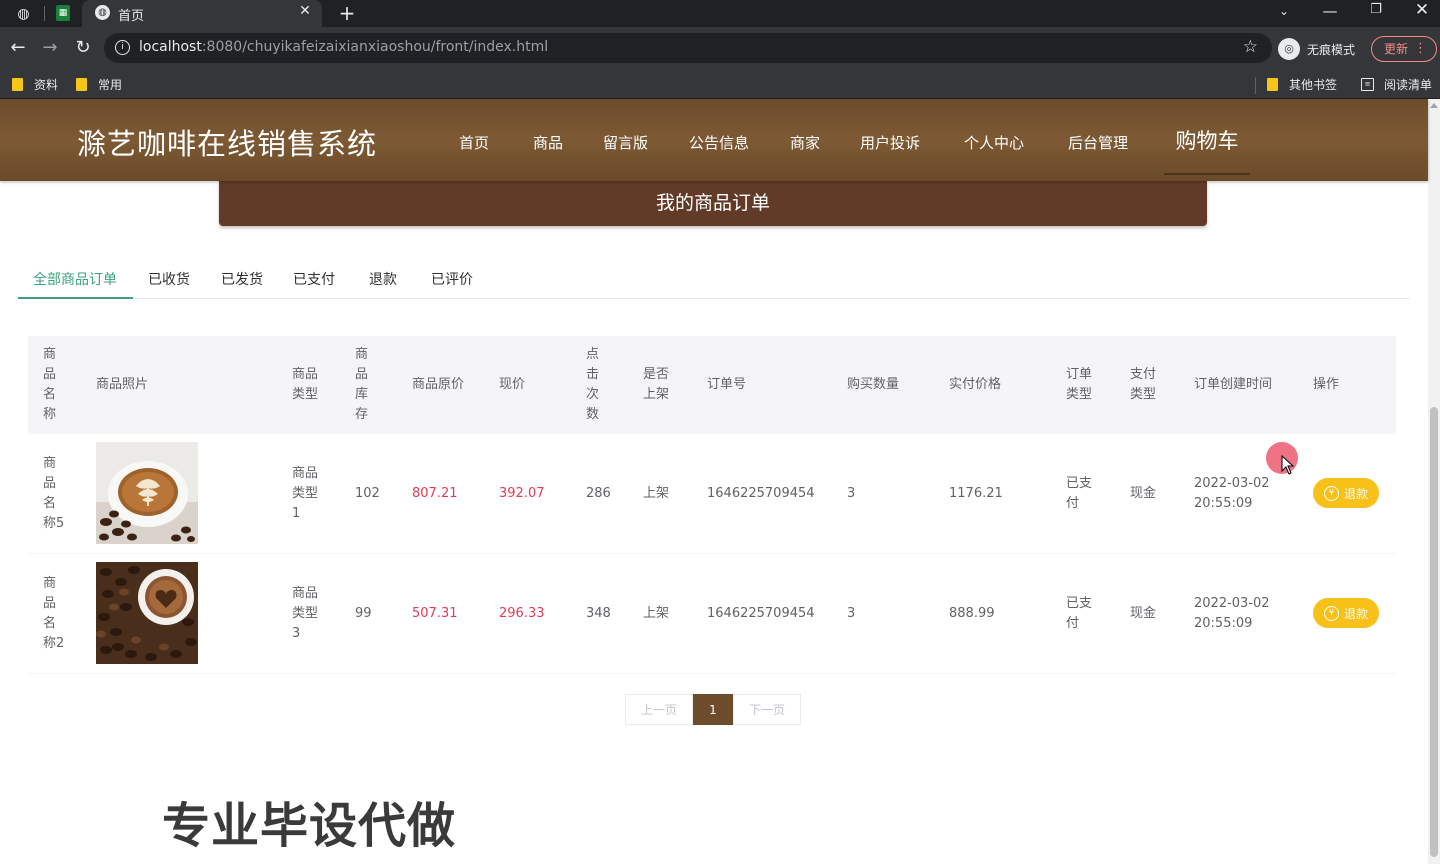  I want to click on site-info-icon: i, so click(122, 47).